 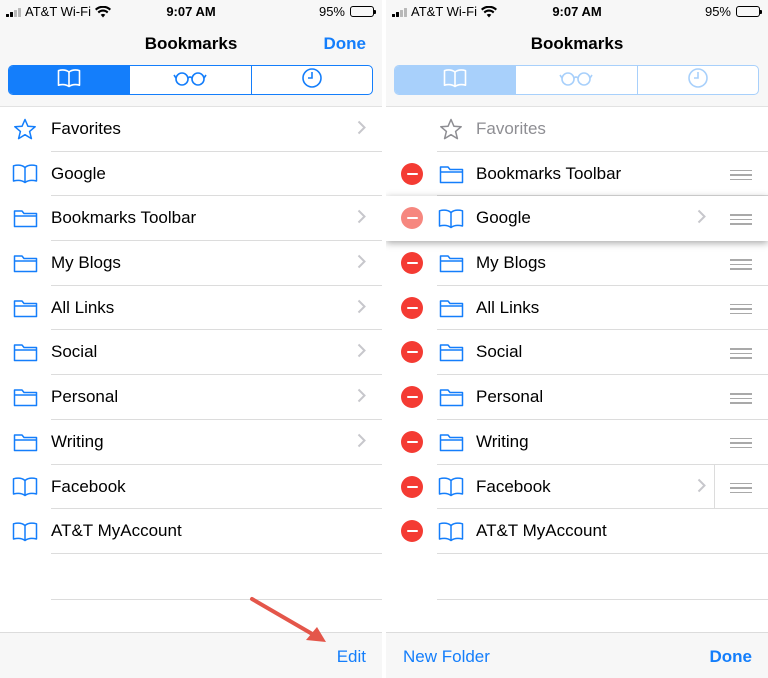 What do you see at coordinates (363, 11) in the screenshot?
I see `battery-icon` at bounding box center [363, 11].